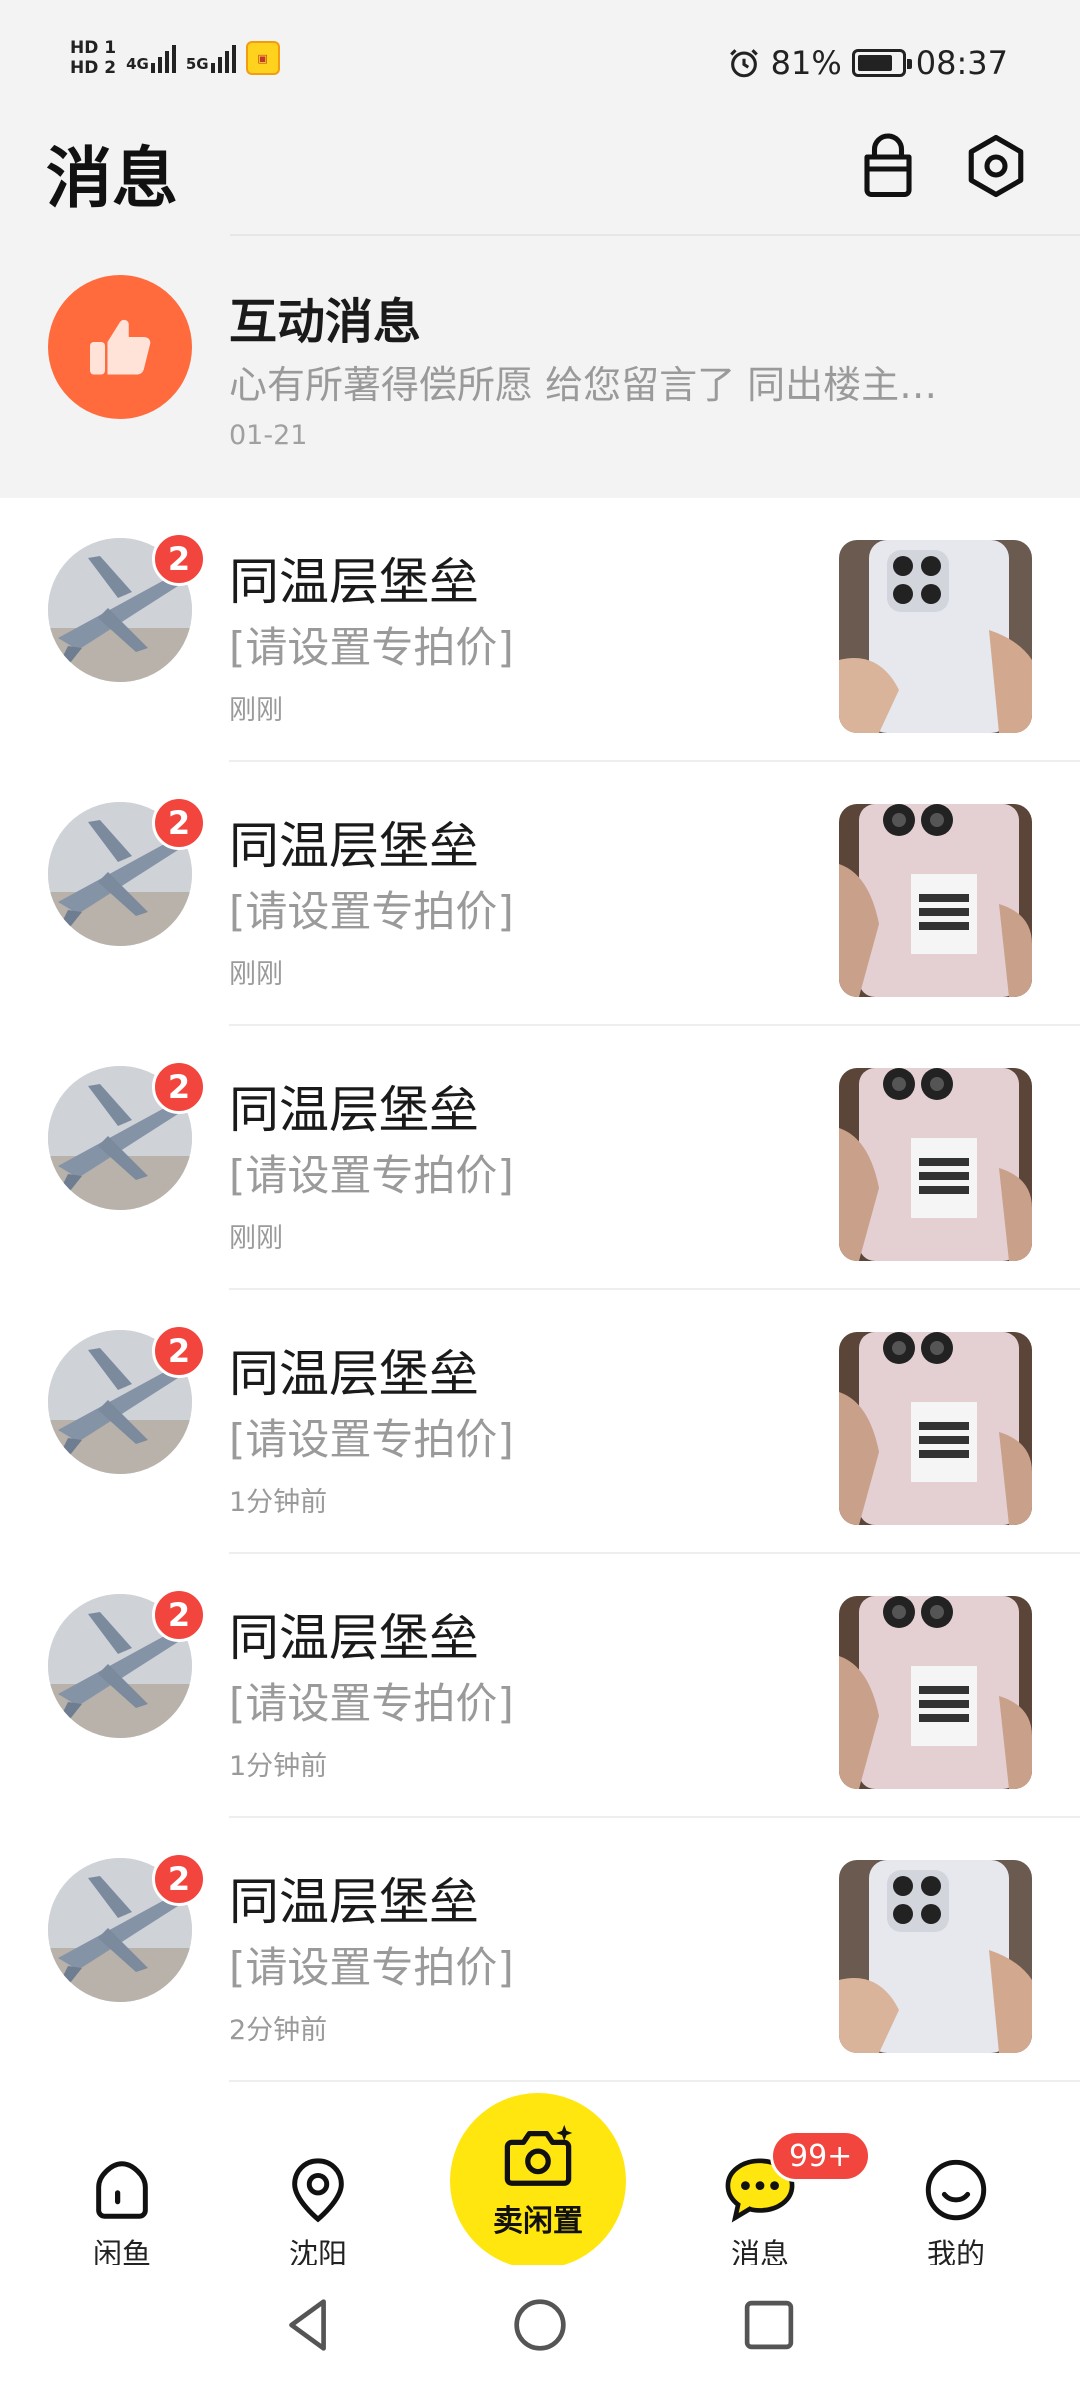 The height and width of the screenshot is (2388, 1080). I want to click on recents-icon, so click(769, 2325).